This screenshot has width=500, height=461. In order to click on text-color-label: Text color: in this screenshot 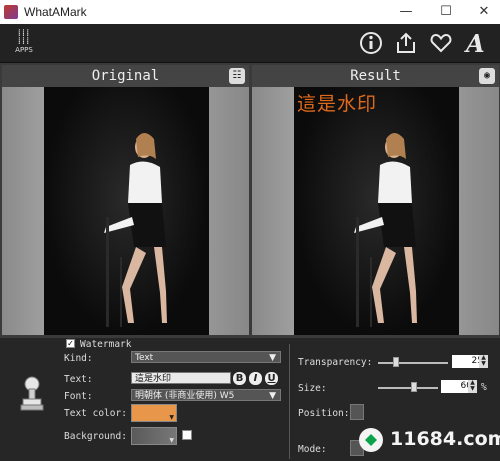, I will do `click(95, 413)`.